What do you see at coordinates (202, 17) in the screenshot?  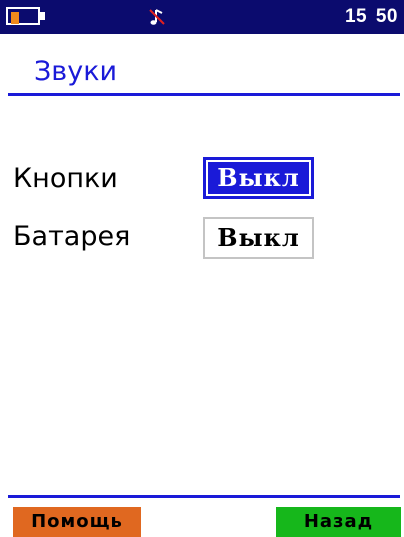 I see `status-bar: 15 50` at bounding box center [202, 17].